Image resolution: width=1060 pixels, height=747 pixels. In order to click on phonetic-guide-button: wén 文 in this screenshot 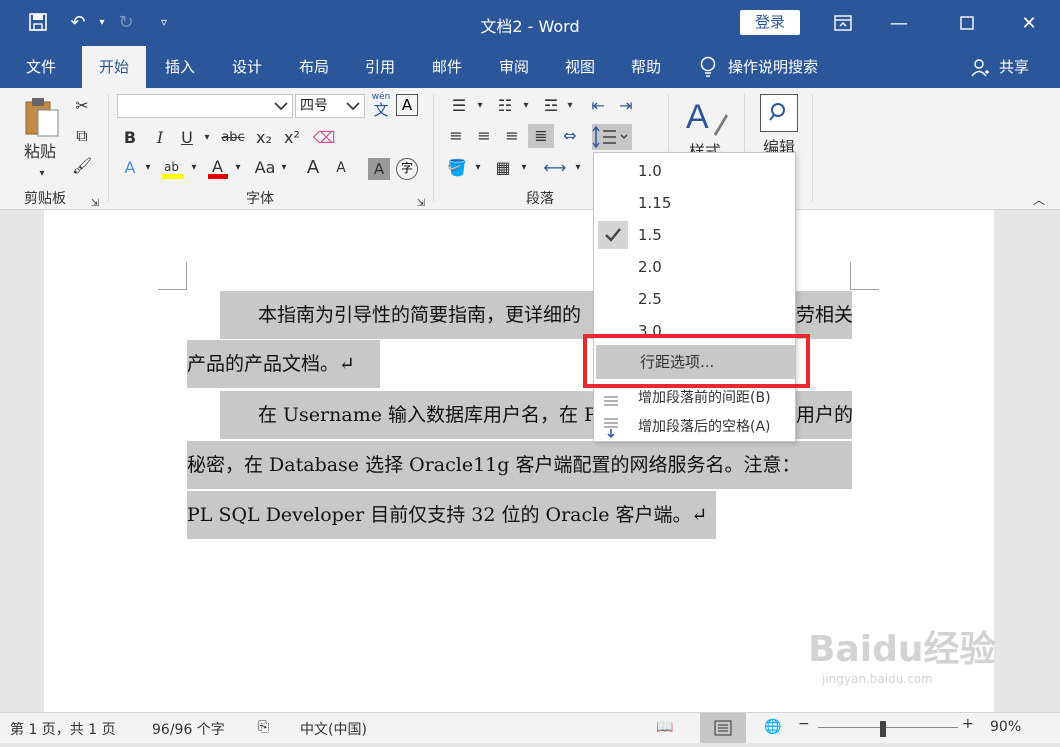, I will do `click(381, 106)`.